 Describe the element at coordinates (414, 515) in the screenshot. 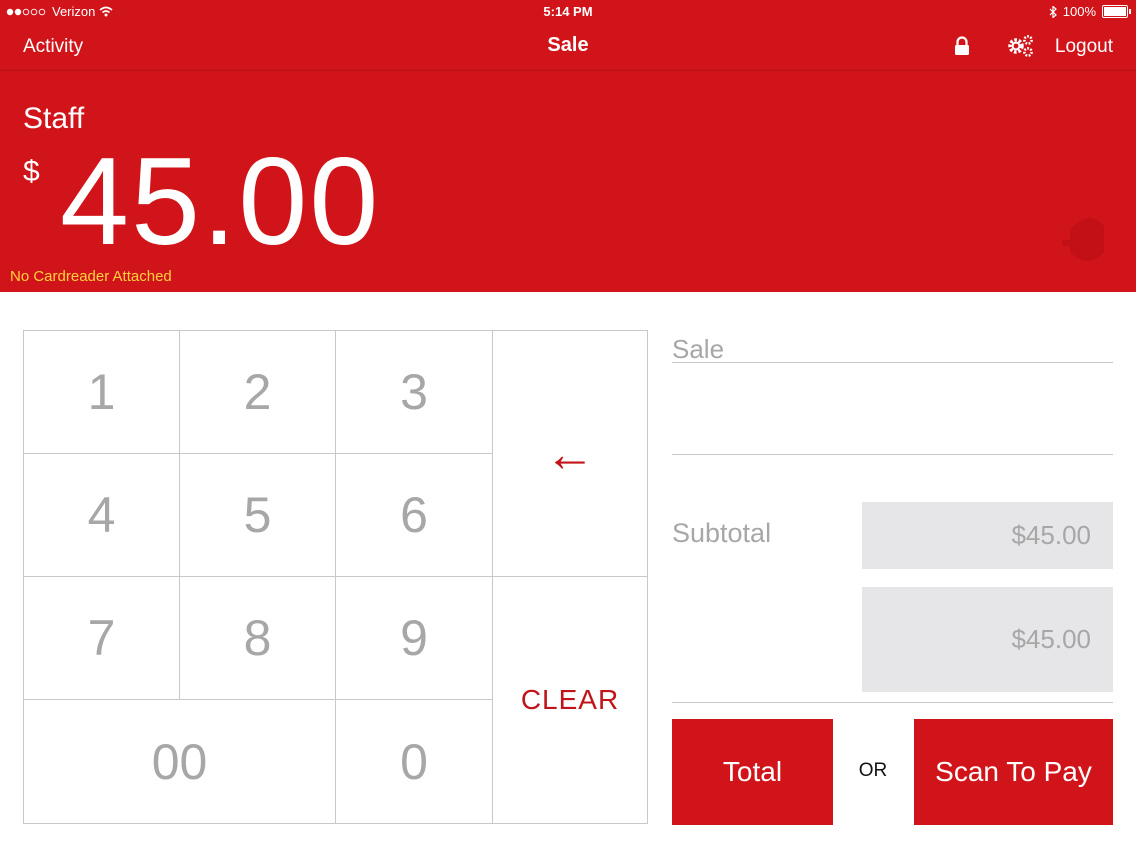

I see `key-6: 6` at that location.